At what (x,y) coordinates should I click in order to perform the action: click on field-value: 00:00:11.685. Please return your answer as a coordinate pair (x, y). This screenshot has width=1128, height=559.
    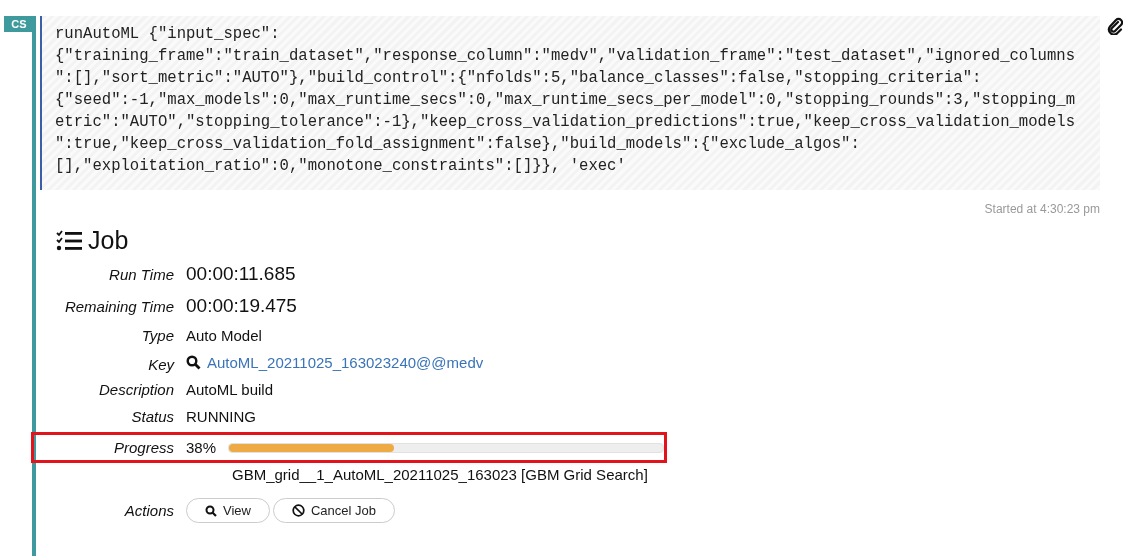
    Looking at the image, I should click on (241, 274).